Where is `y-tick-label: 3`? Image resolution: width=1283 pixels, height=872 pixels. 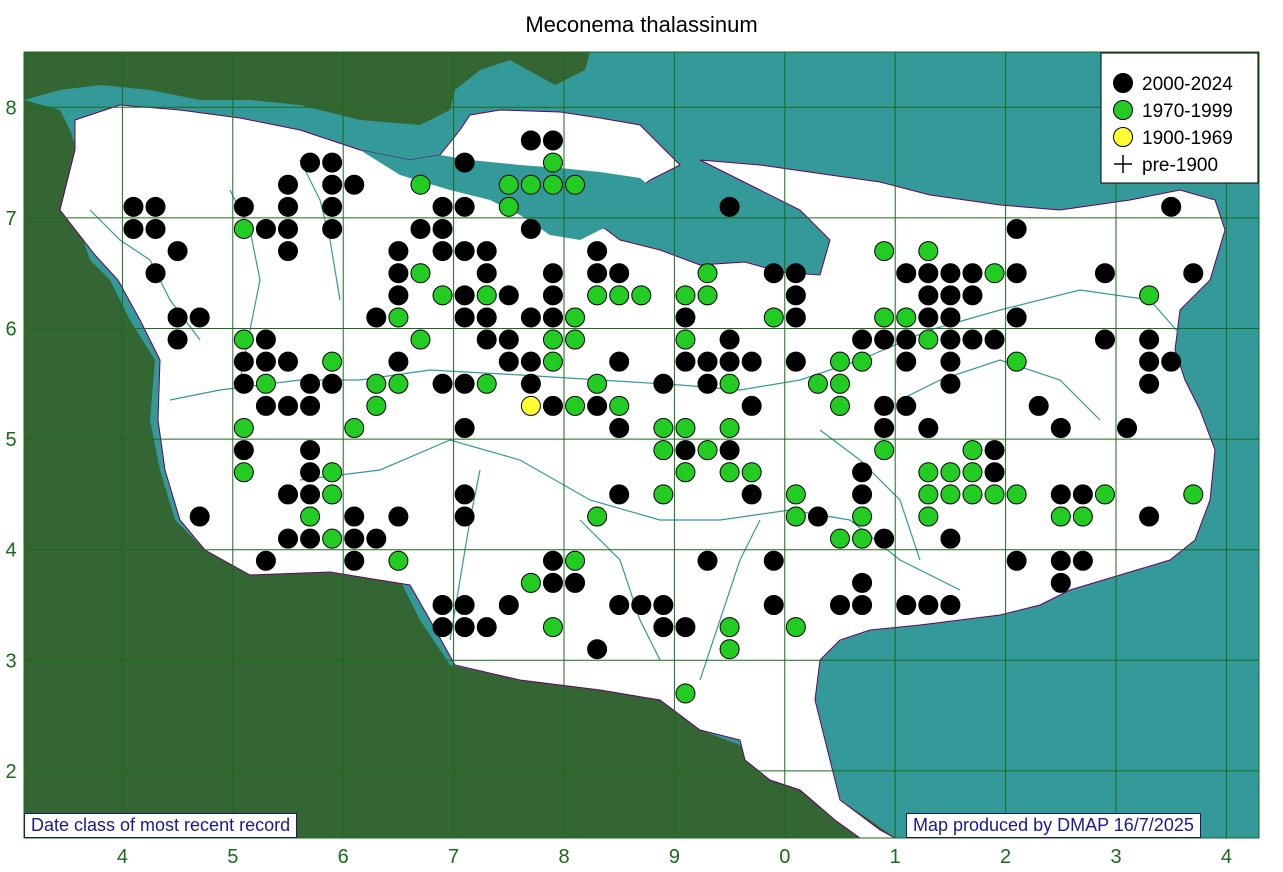 y-tick-label: 3 is located at coordinates (10, 661).